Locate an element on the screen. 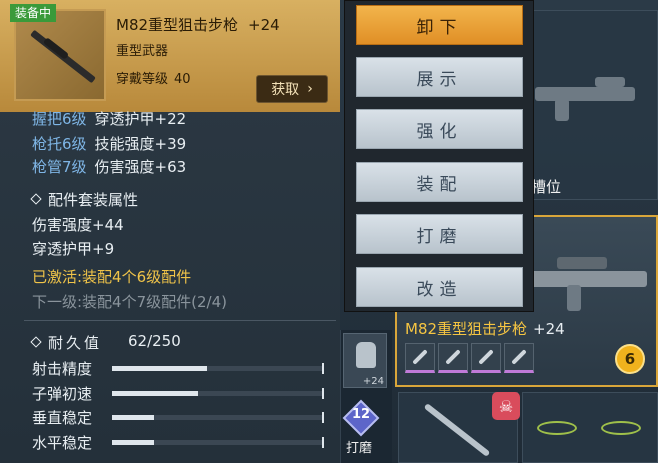 The width and height of the screenshot is (658, 463). unequip-button: 卸下 is located at coordinates (439, 25).